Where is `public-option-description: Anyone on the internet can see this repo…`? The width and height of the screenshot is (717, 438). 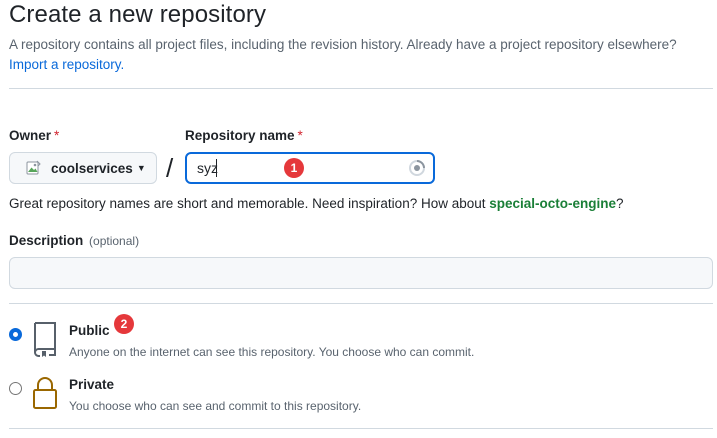 public-option-description: Anyone on the internet can see this repo… is located at coordinates (272, 352).